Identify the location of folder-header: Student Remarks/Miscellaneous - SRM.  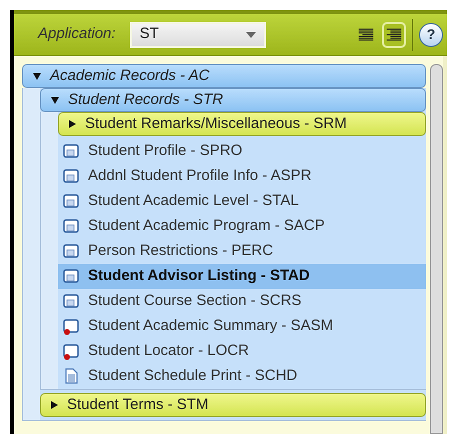
(242, 124).